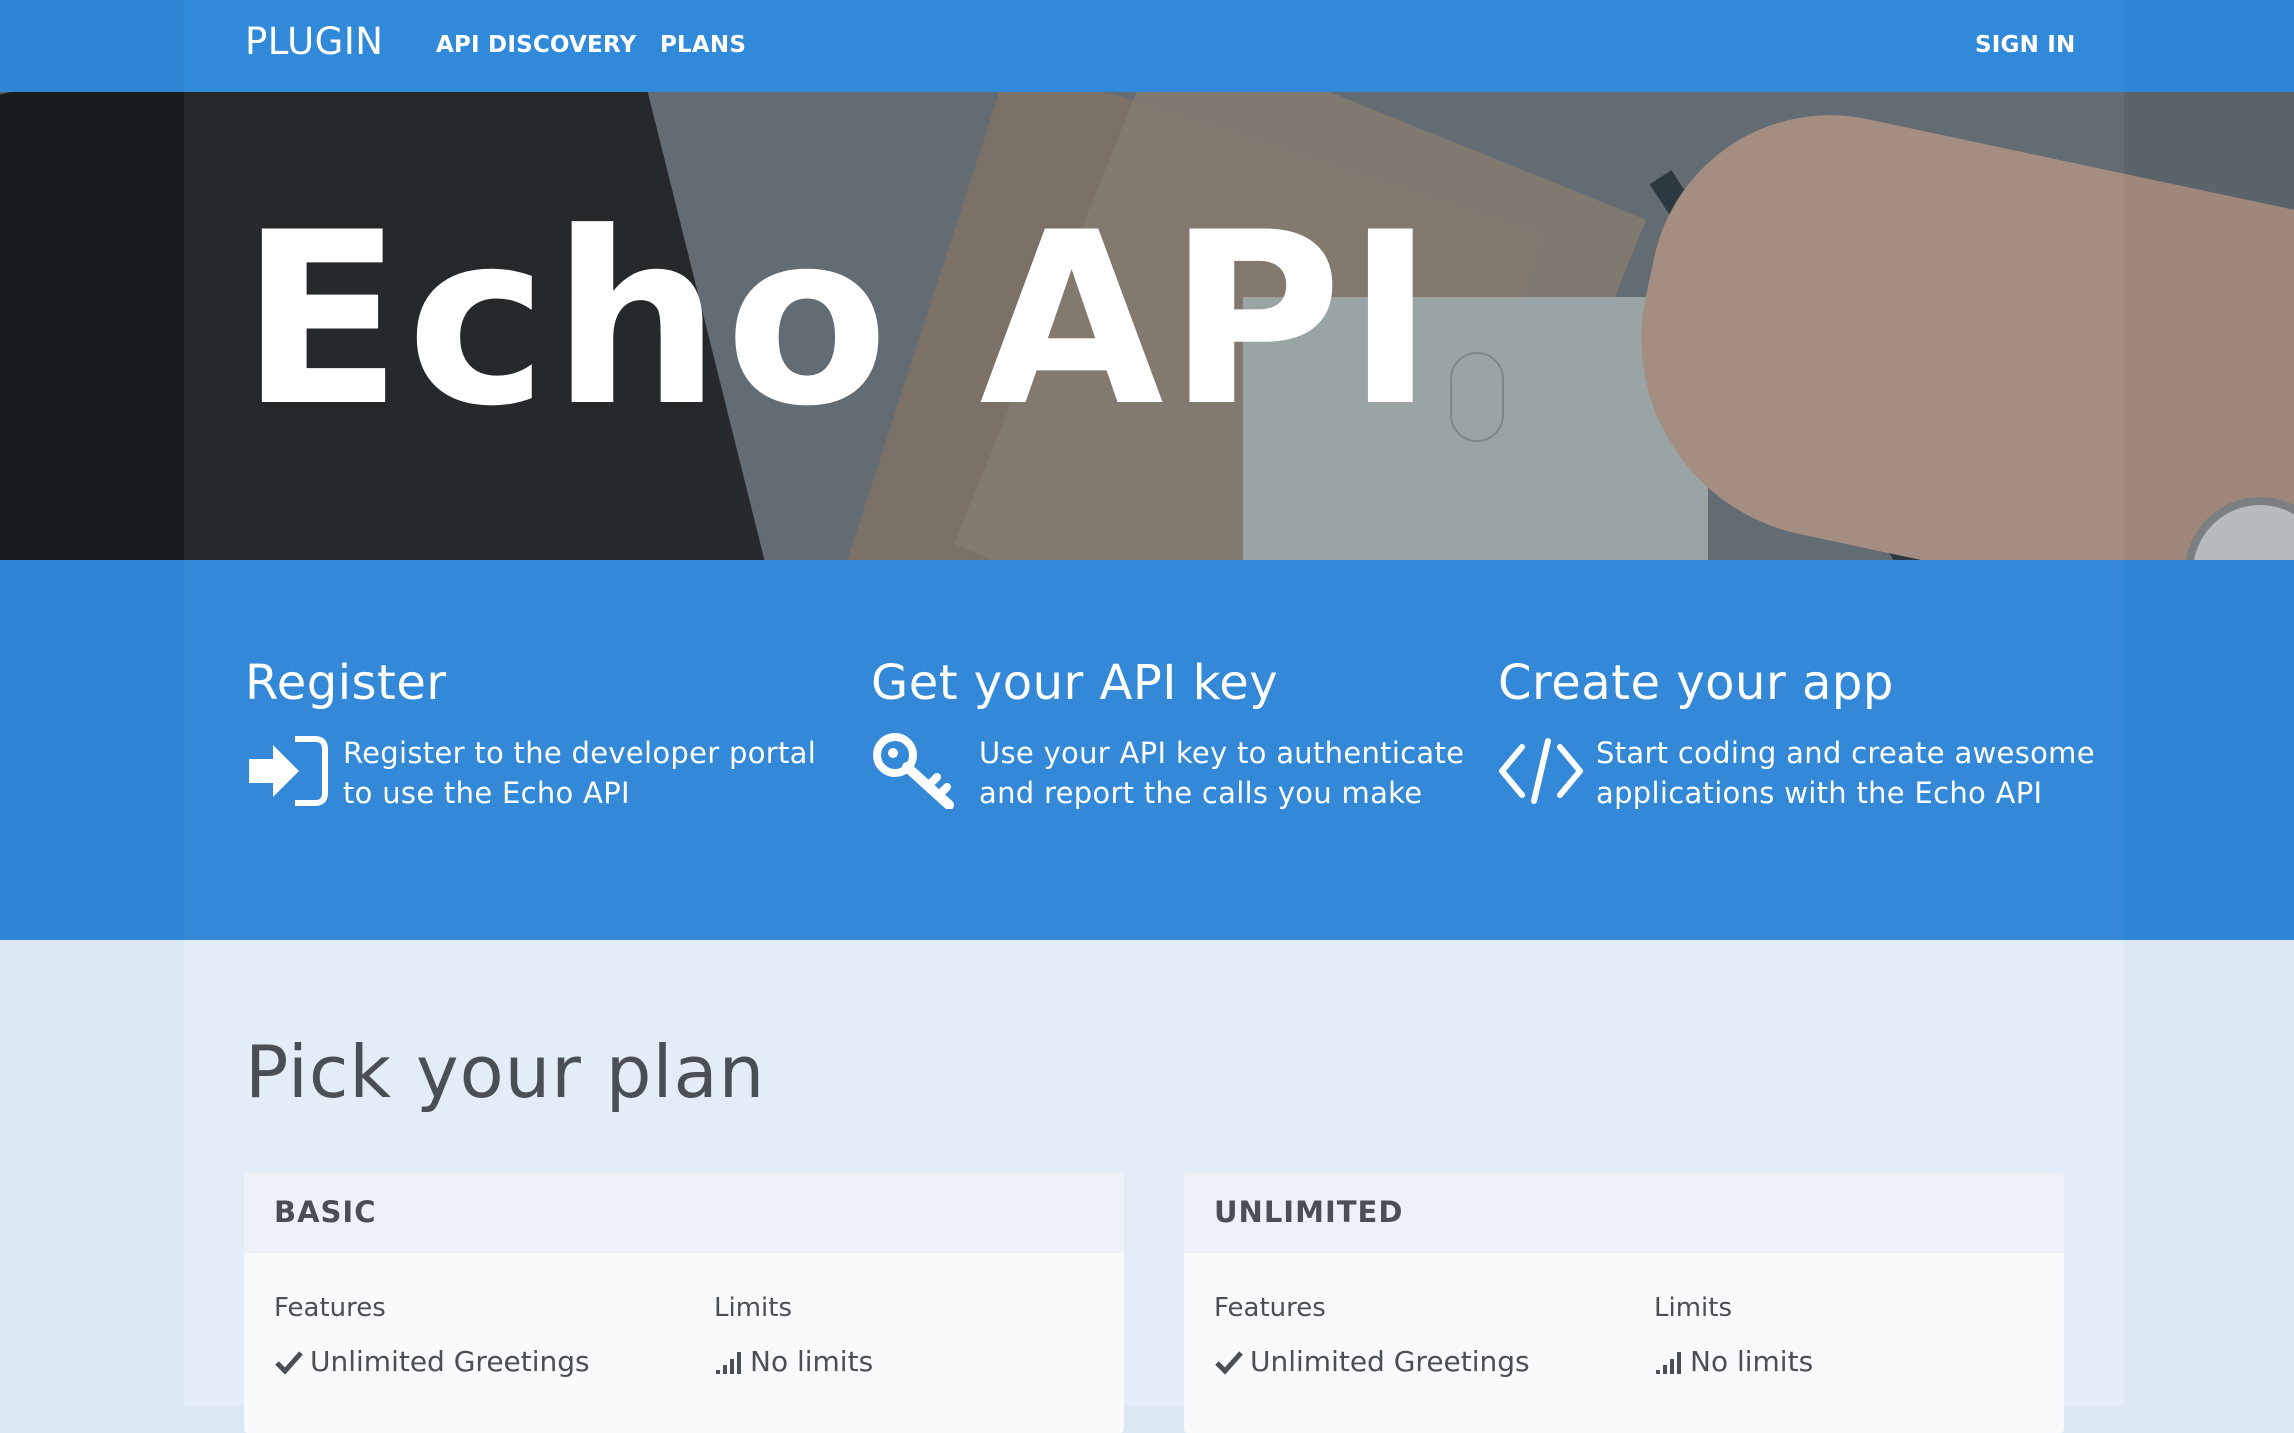 Image resolution: width=2294 pixels, height=1433 pixels. What do you see at coordinates (684, 1213) in the screenshot?
I see `plan-header: BASIC` at bounding box center [684, 1213].